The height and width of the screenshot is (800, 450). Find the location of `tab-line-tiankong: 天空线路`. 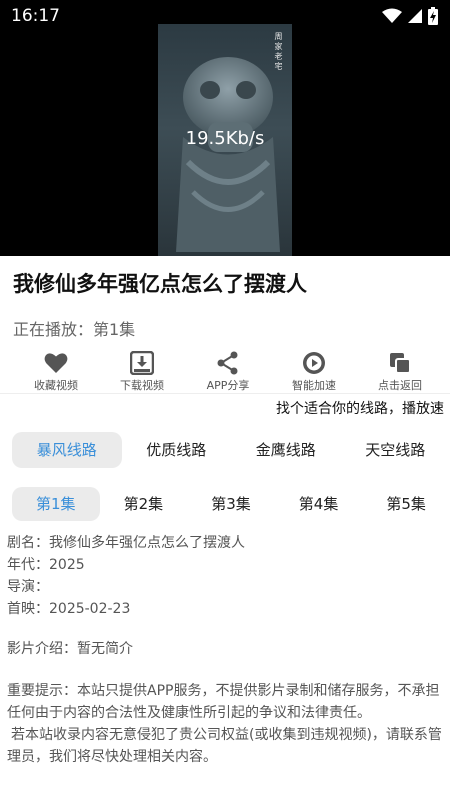

tab-line-tiankong: 天空线路 is located at coordinates (395, 450).